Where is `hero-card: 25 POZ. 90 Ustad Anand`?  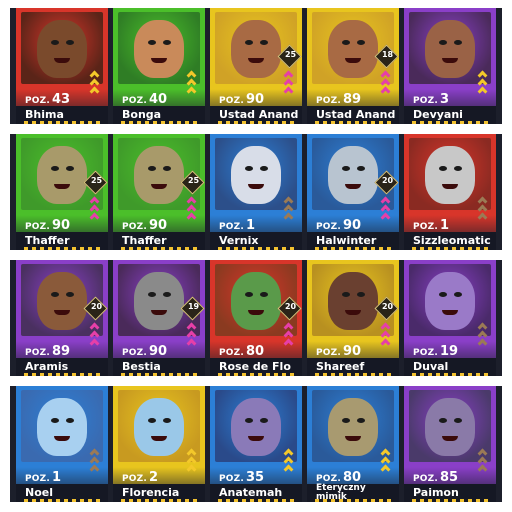
hero-card: 25 POZ. 90 Ustad Anand is located at coordinates (256, 66).